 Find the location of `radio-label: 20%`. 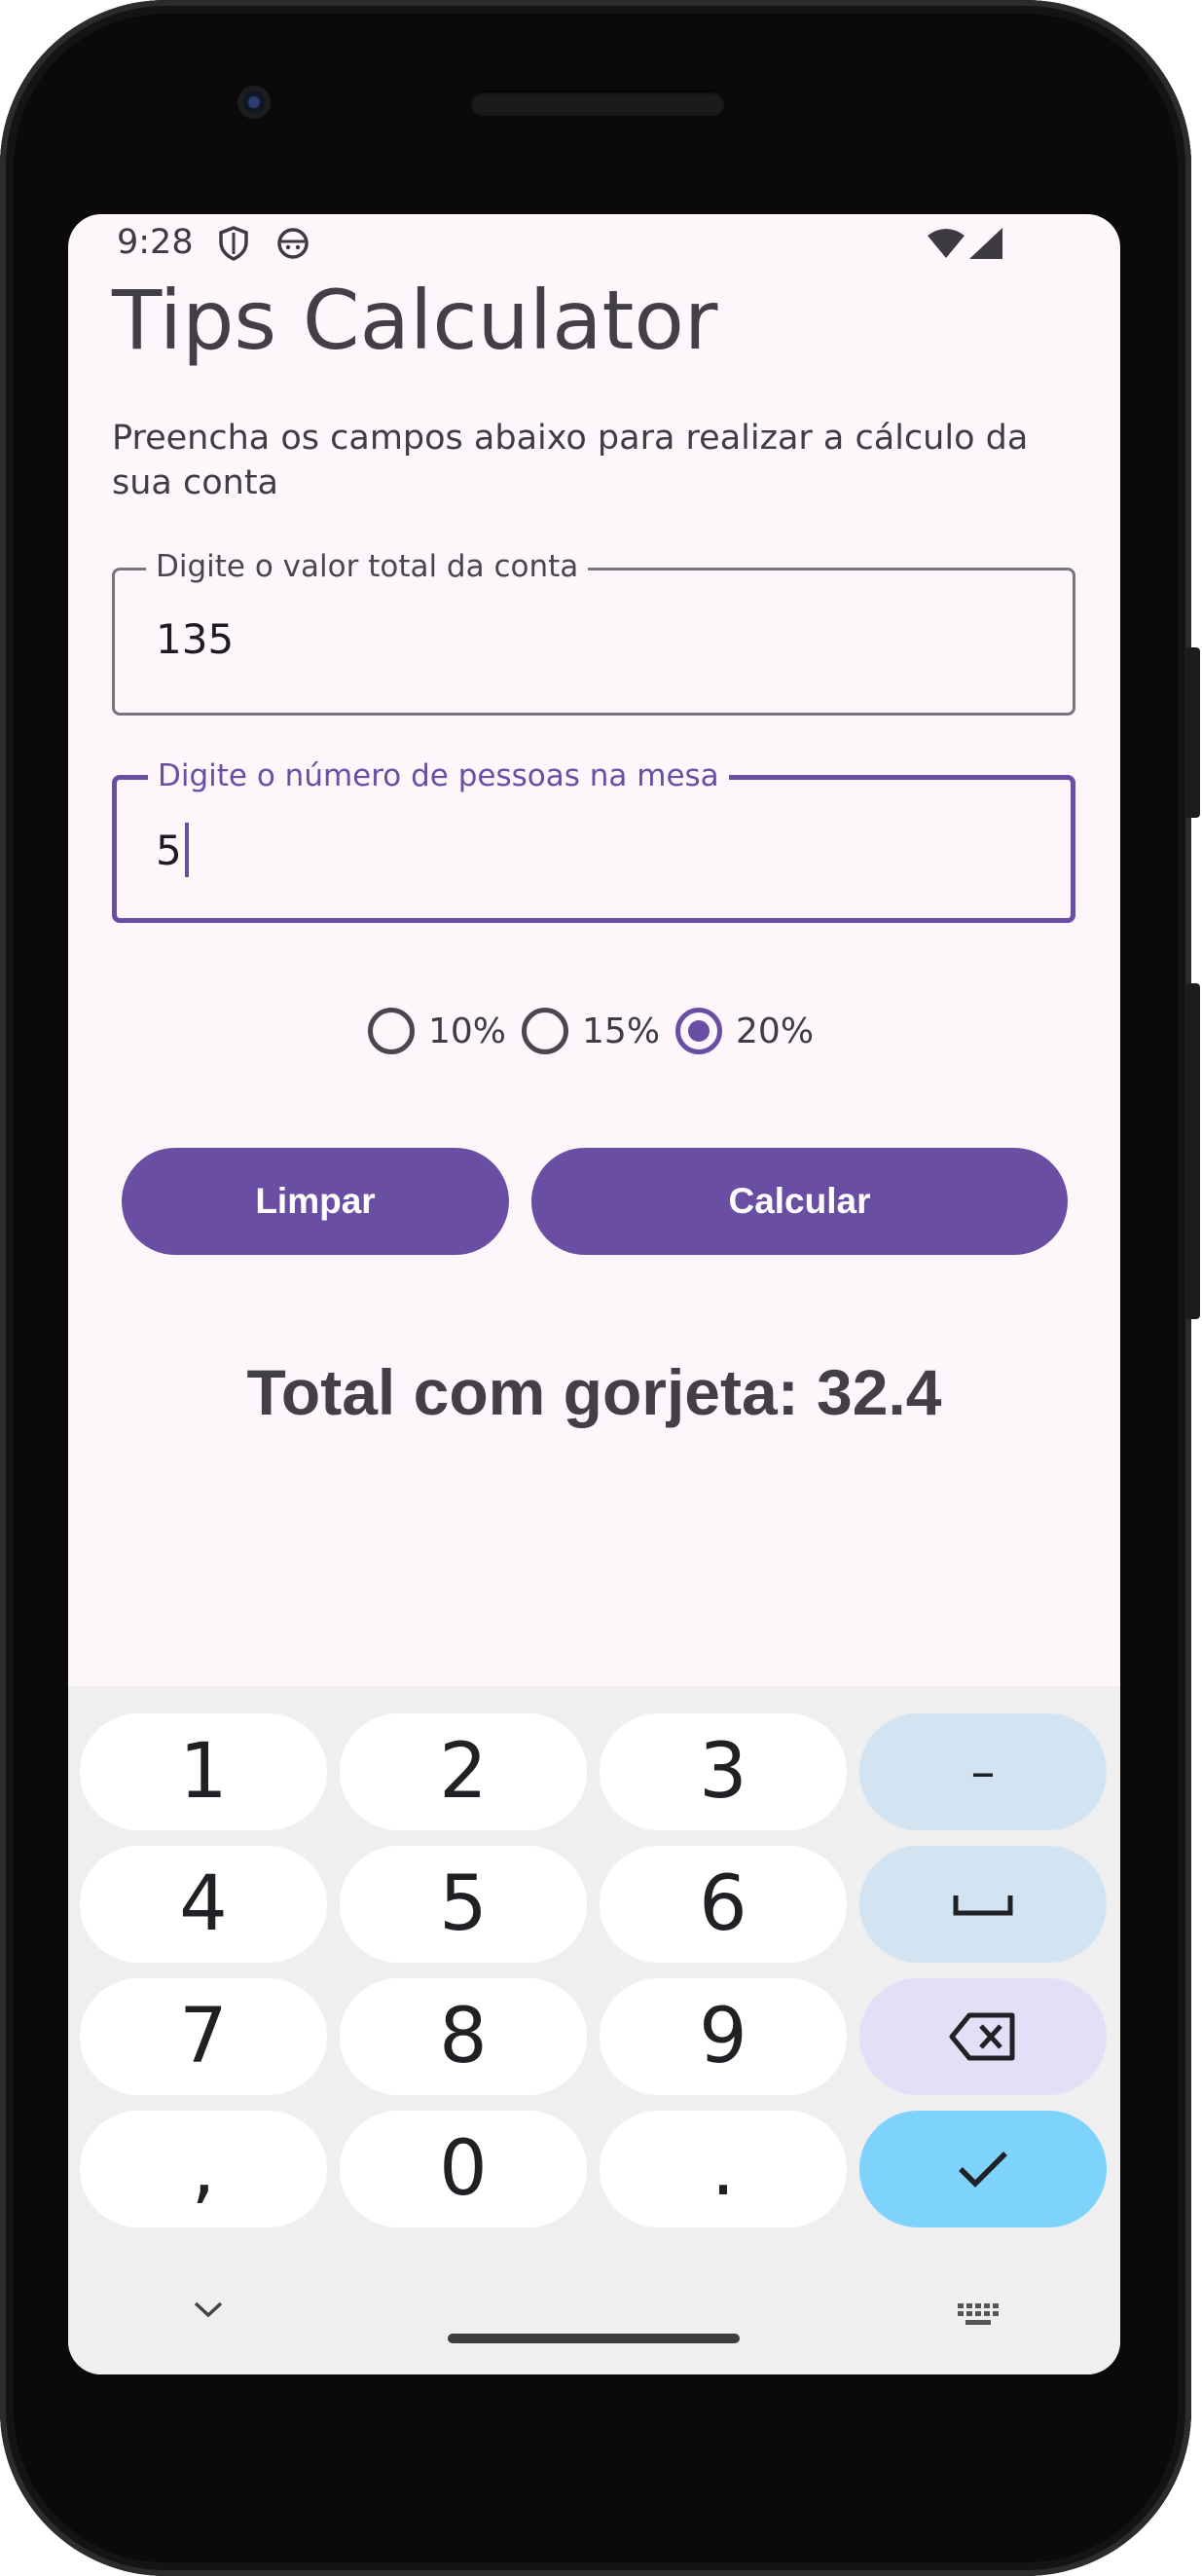

radio-label: 20% is located at coordinates (775, 1031).